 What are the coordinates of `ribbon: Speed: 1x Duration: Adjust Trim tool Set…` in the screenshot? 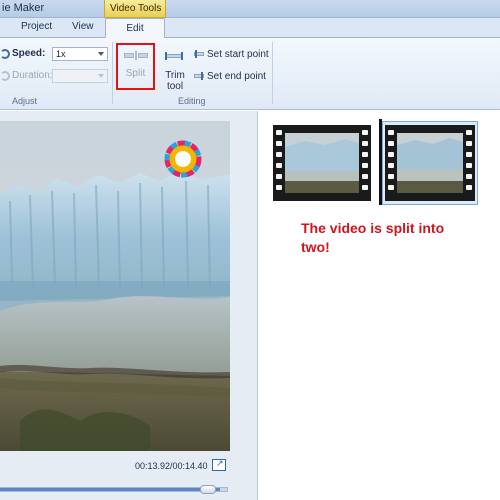 It's located at (250, 74).